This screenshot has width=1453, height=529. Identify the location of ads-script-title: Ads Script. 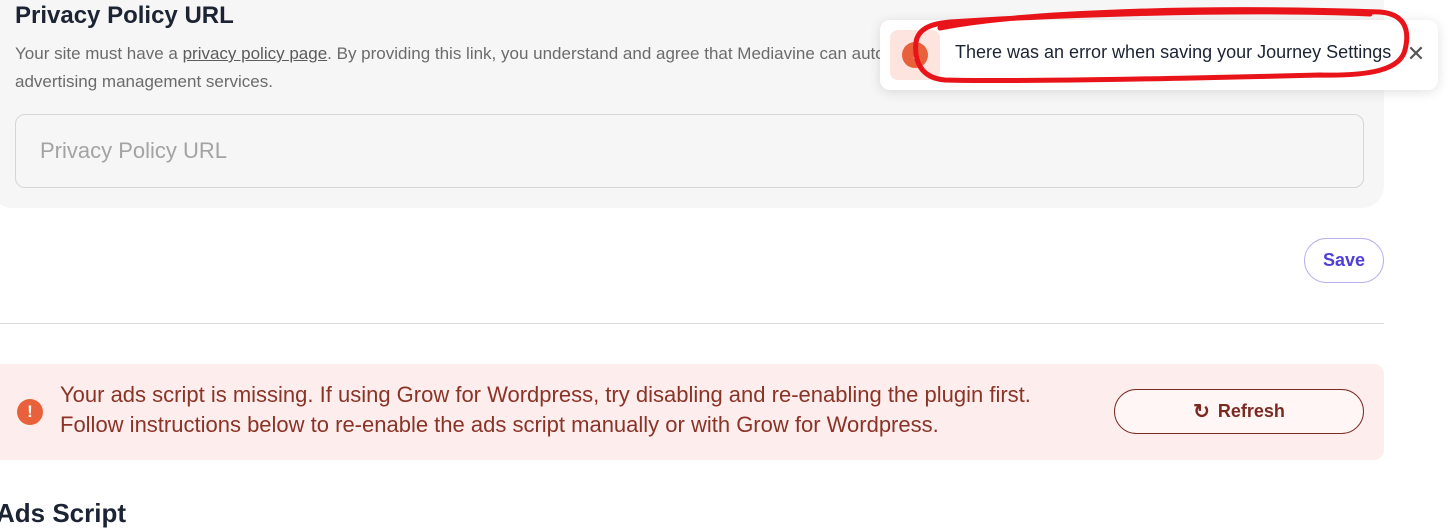
(63, 513).